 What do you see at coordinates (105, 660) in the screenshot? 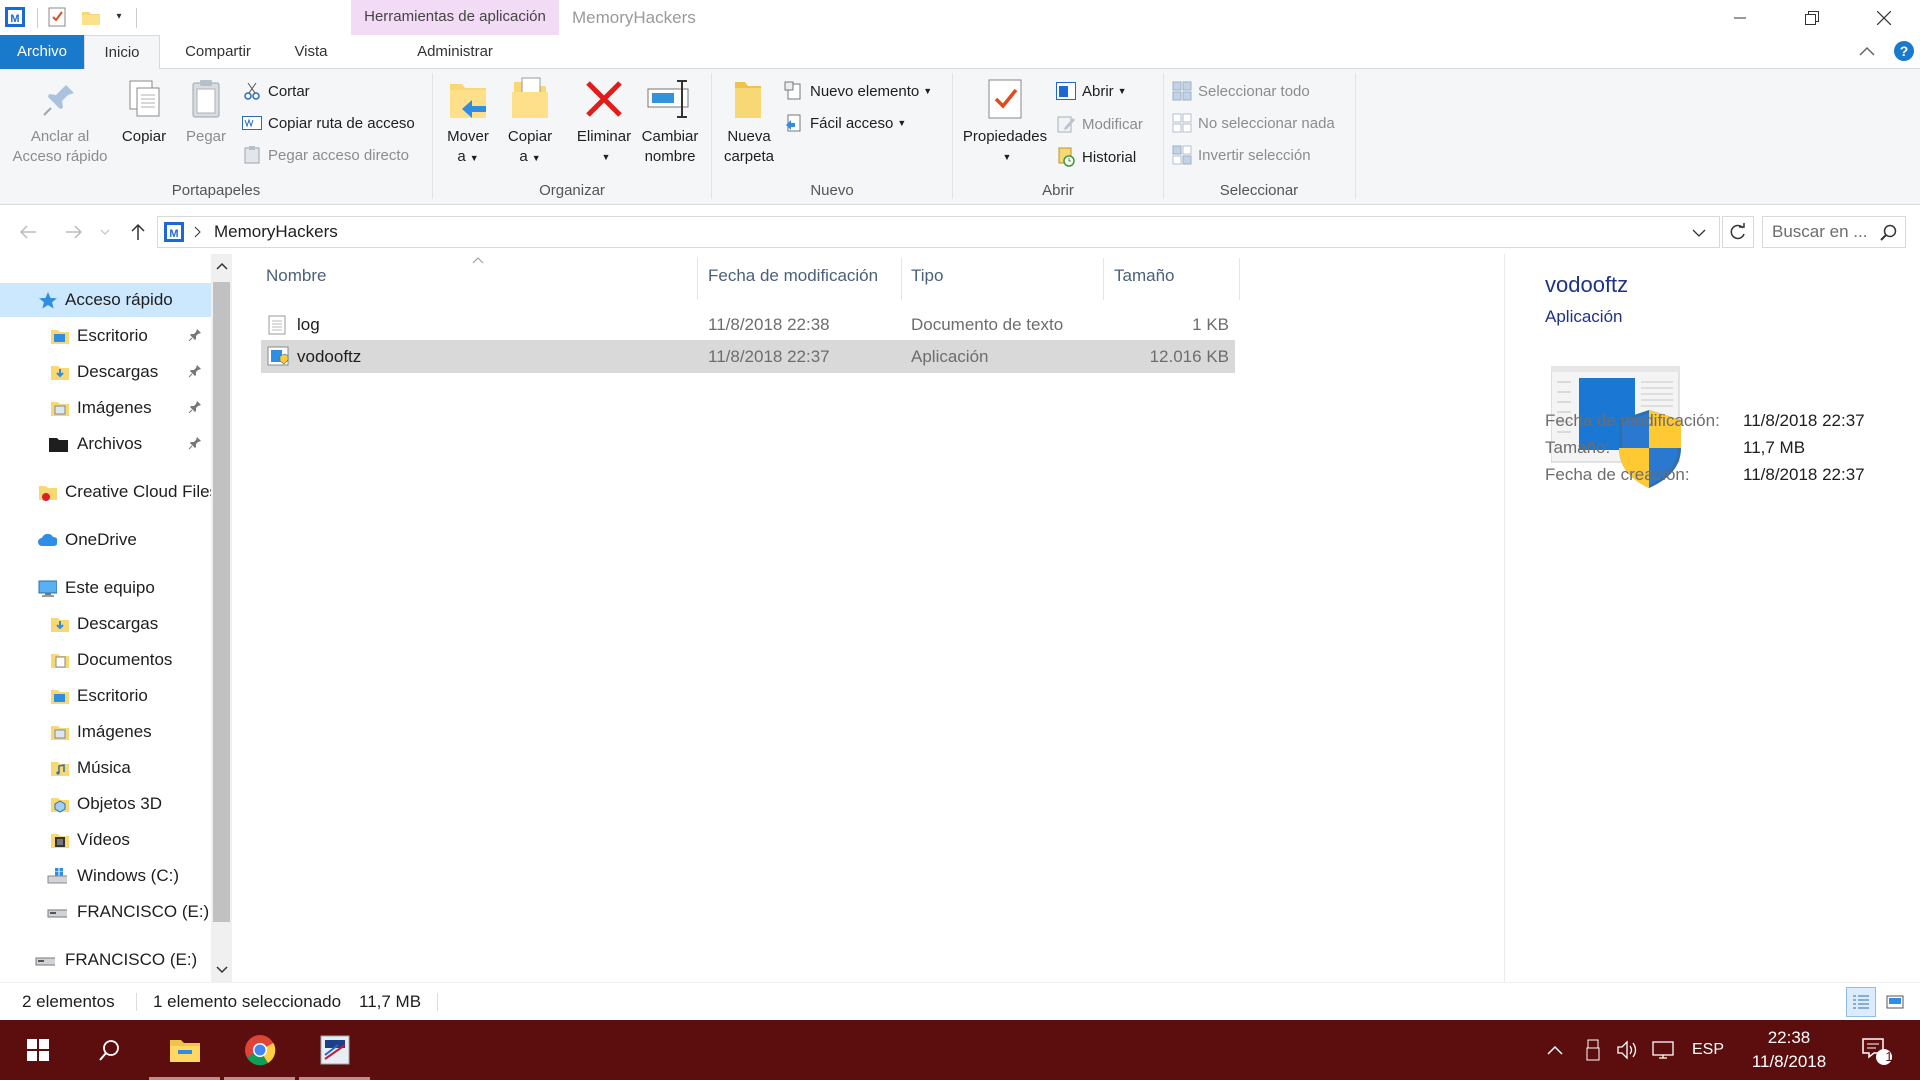
I see `nav-pc-documentos: Documentos` at bounding box center [105, 660].